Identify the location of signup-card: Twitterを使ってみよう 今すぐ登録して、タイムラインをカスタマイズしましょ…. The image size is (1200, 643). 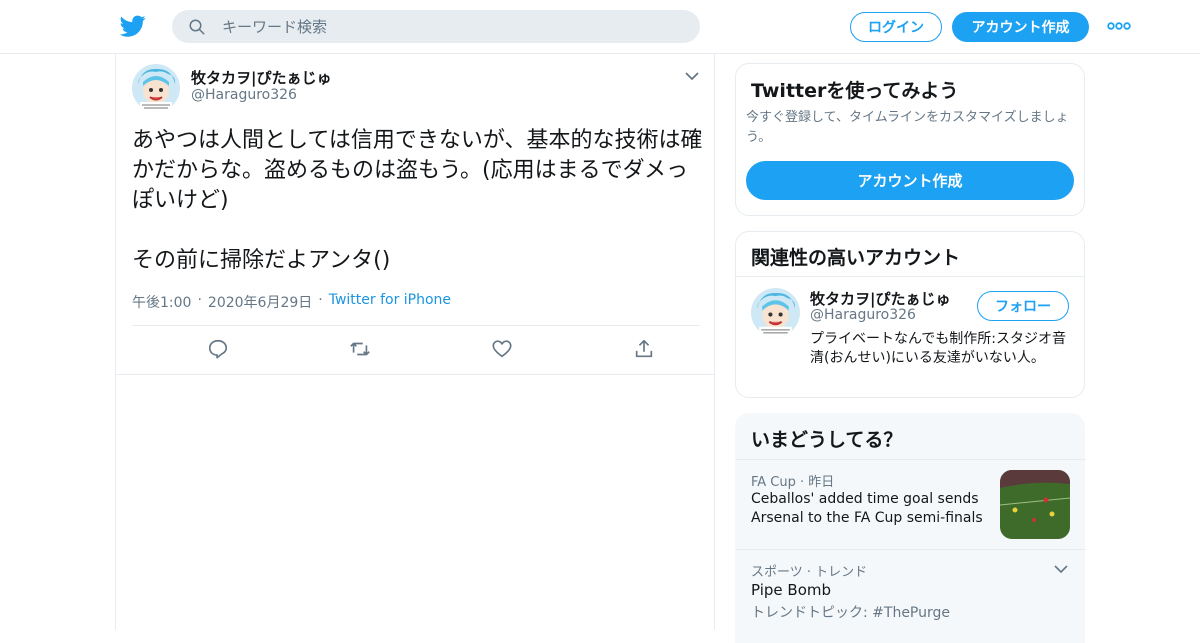
(910, 139).